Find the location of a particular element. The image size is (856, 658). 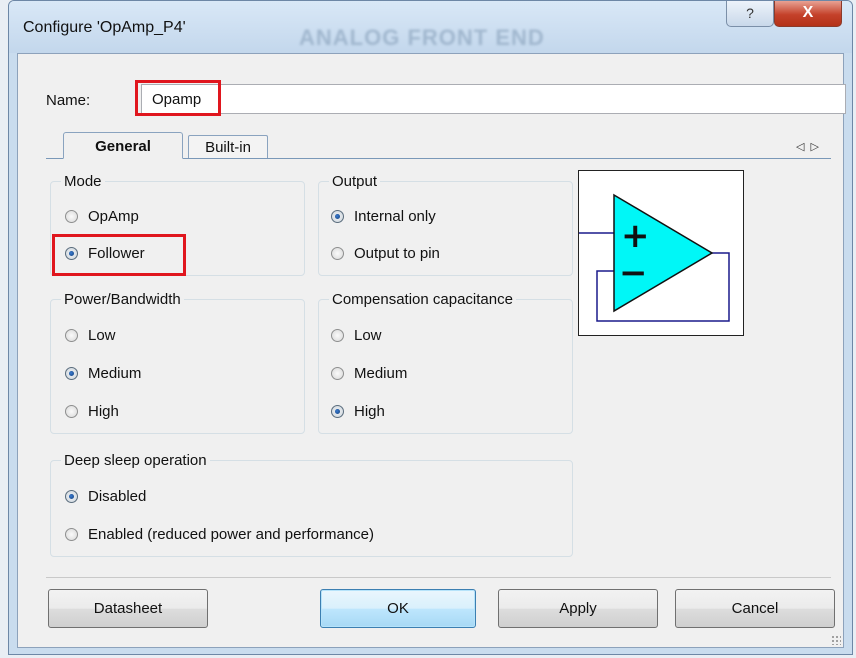

ok-button: OK is located at coordinates (398, 608).